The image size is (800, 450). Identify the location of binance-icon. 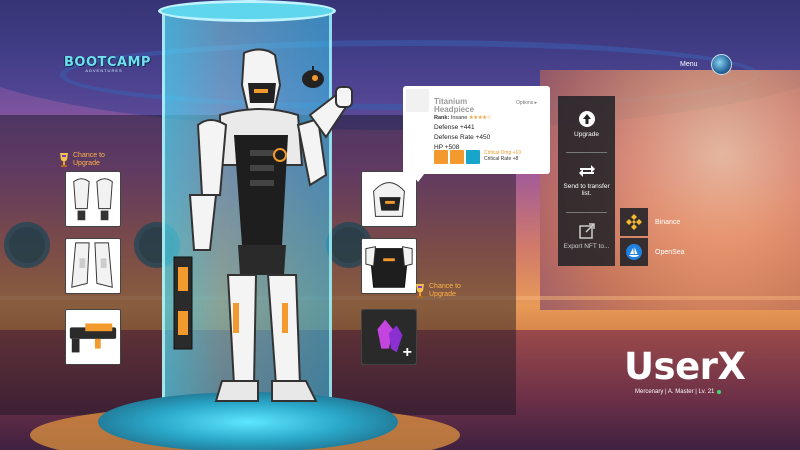
(634, 222).